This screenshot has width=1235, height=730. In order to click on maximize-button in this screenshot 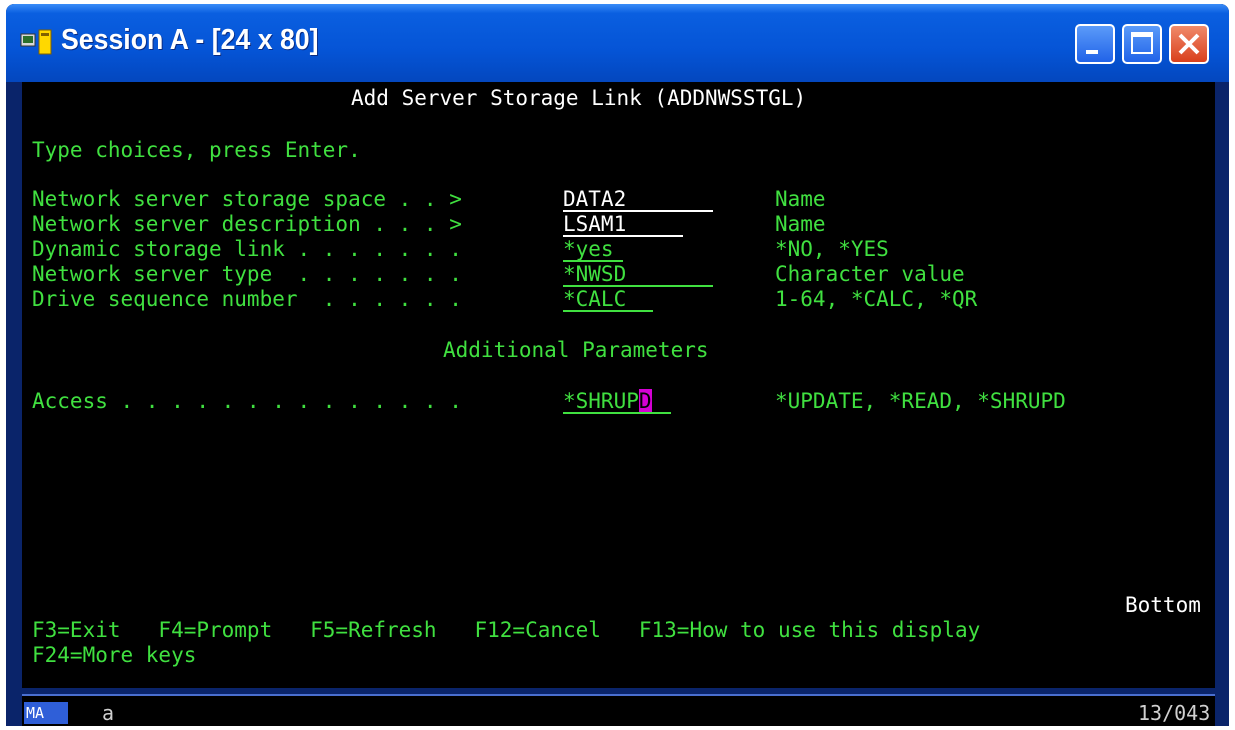, I will do `click(1142, 44)`.